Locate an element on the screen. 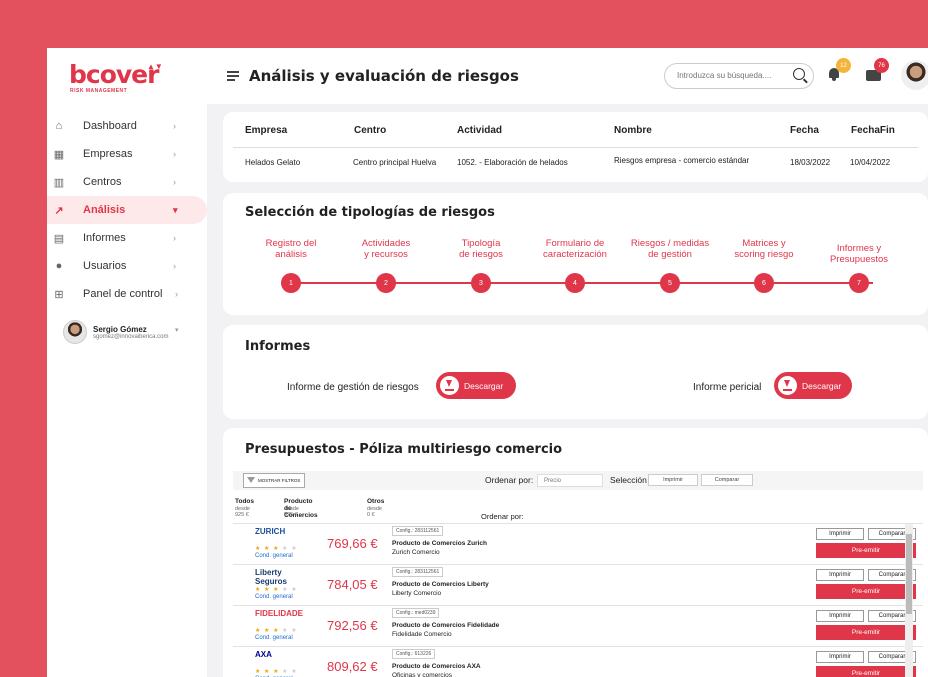 The height and width of the screenshot is (677, 928). price: 784,05 € is located at coordinates (352, 584).